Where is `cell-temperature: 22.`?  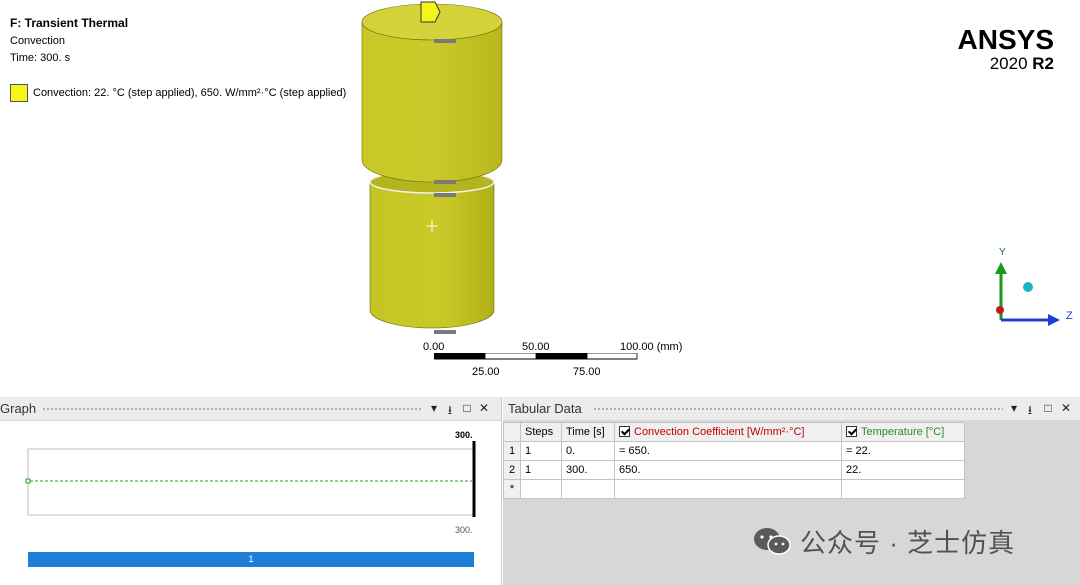 cell-temperature: 22. is located at coordinates (903, 470).